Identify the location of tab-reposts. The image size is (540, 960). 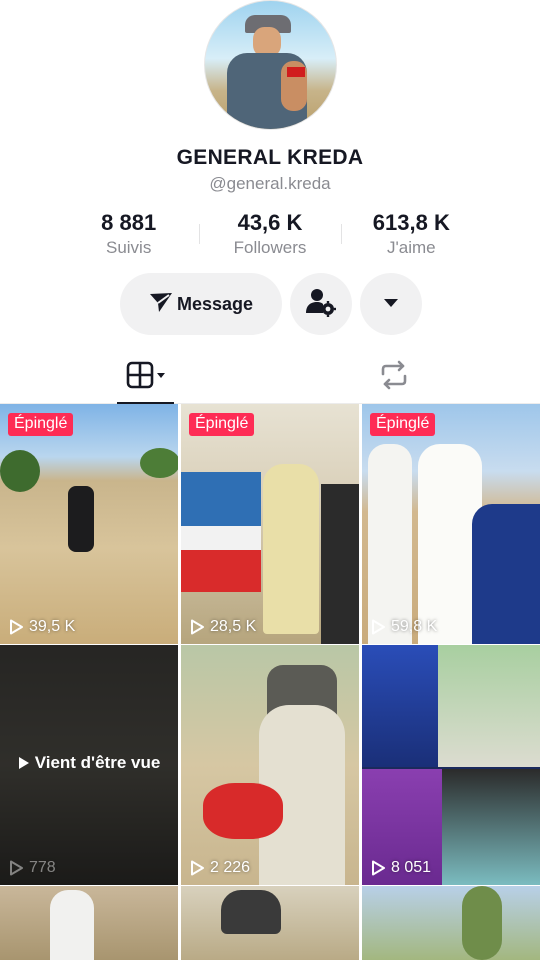
(394, 377).